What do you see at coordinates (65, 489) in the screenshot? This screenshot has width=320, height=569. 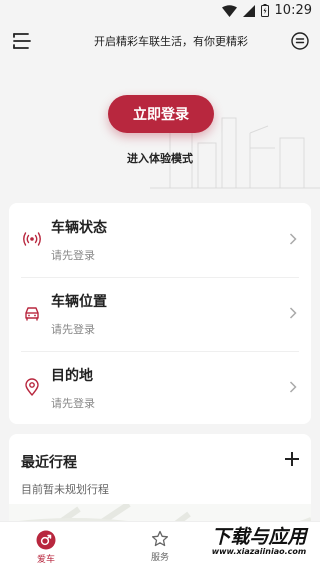 I see `recent-trips-empty-text: 目前暂未规划行程` at bounding box center [65, 489].